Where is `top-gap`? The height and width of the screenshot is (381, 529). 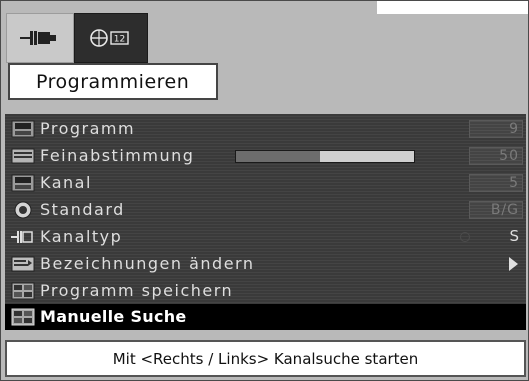 top-gap is located at coordinates (452, 7).